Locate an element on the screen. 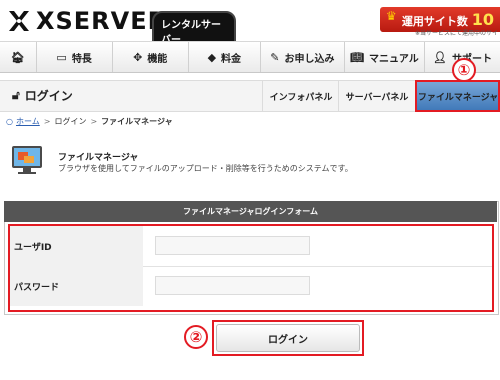 The image size is (500, 380). breadcrumb-current: ファイルマネージャ is located at coordinates (137, 121).